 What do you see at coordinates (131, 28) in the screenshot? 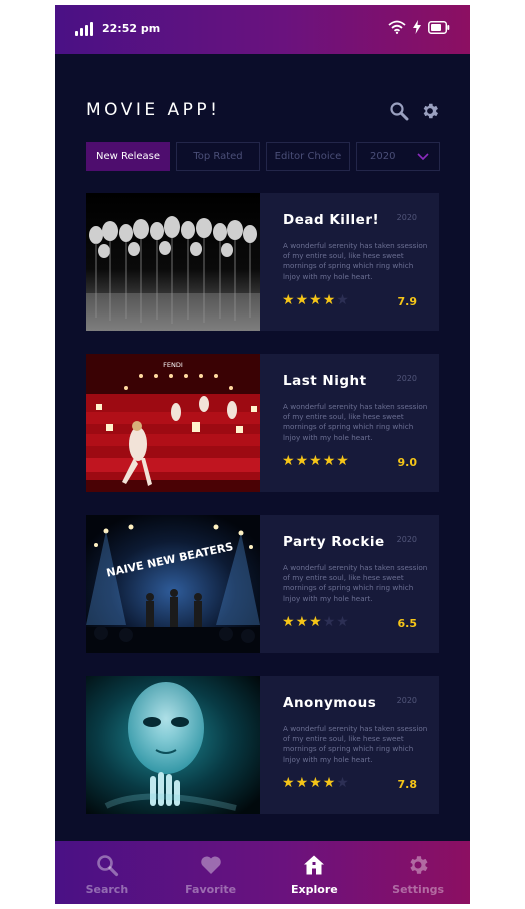
I see `status-time: 22:52 pm` at bounding box center [131, 28].